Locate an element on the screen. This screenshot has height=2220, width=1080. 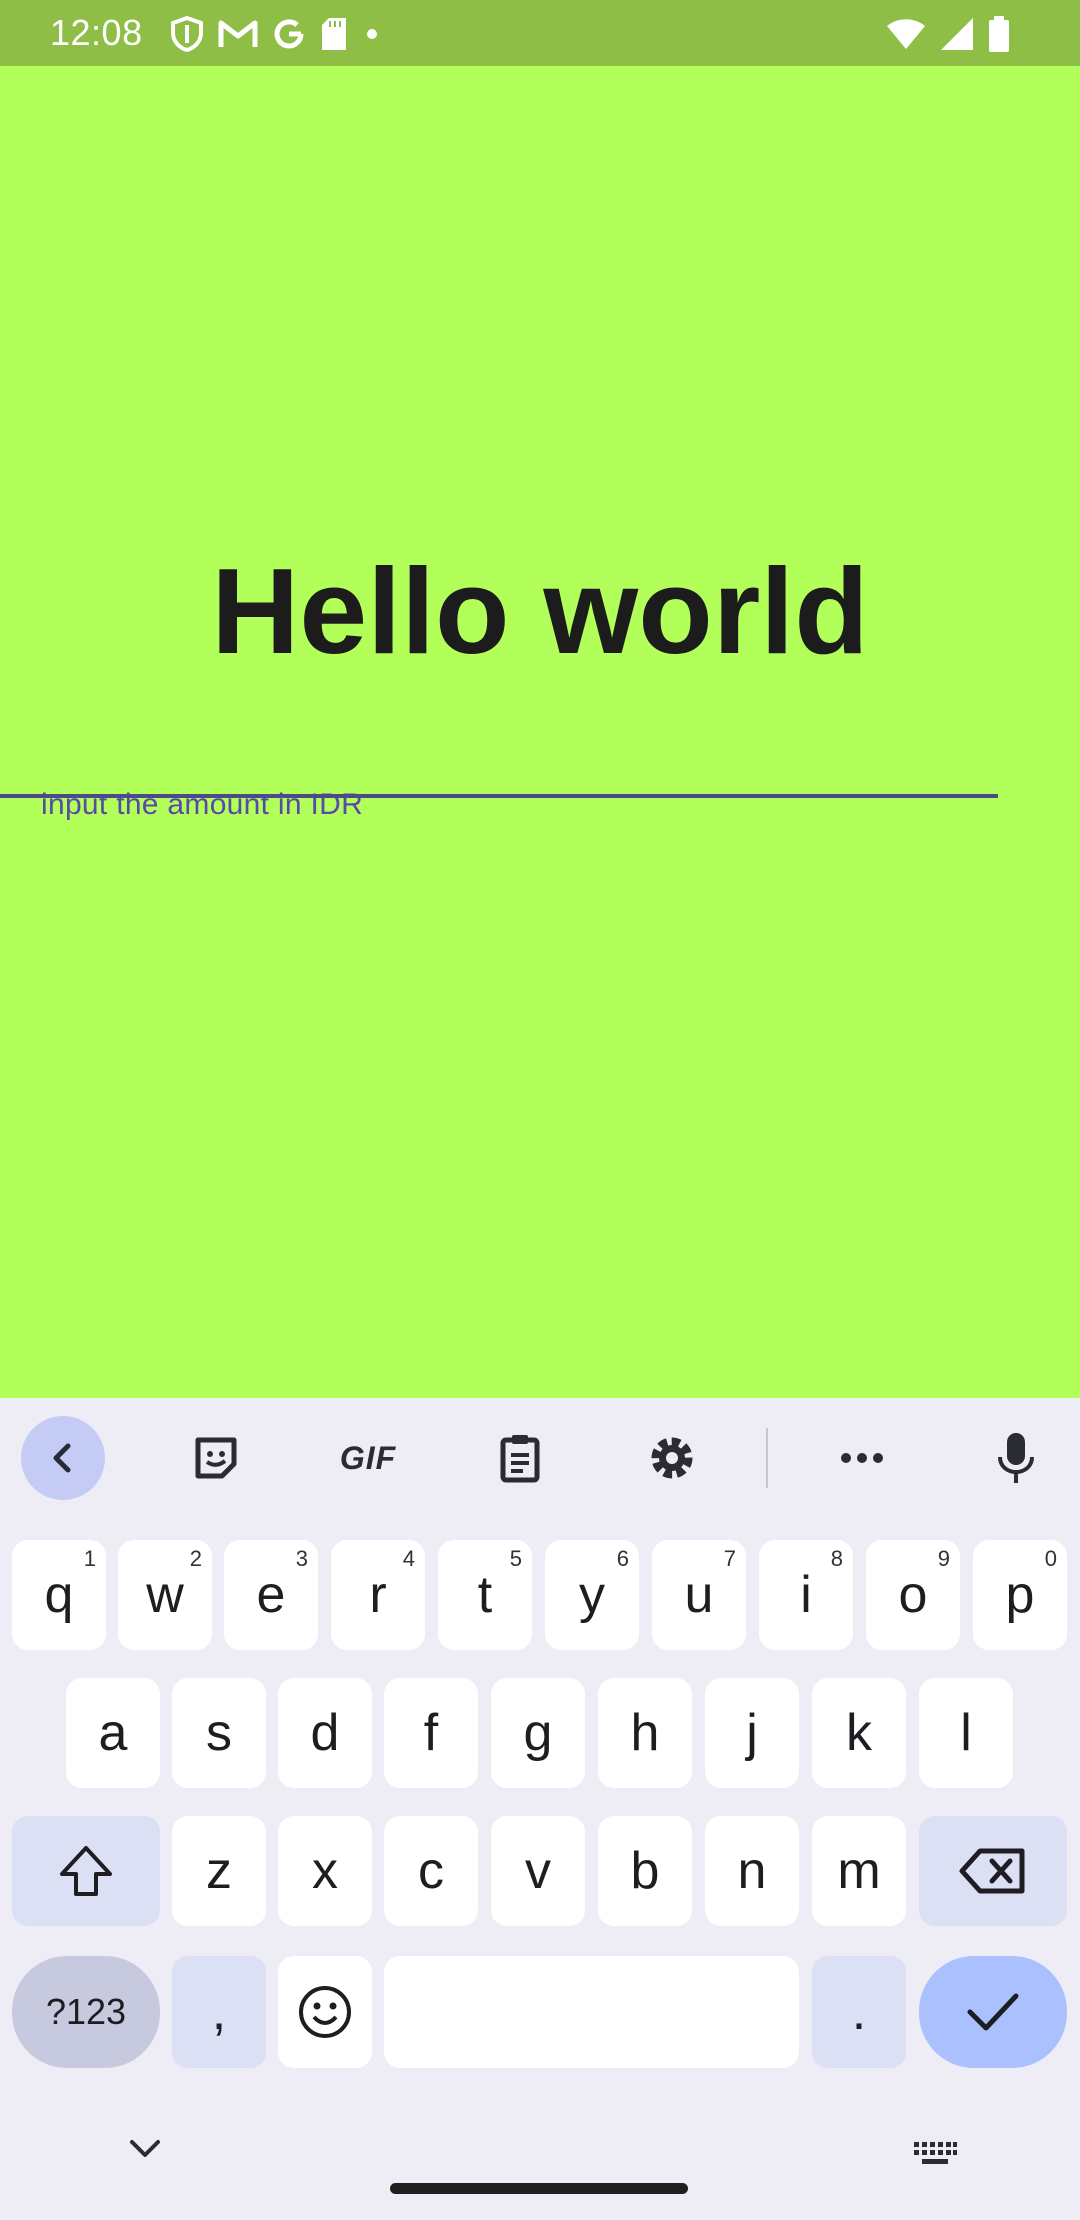
keyboard-icon is located at coordinates (935, 2156).